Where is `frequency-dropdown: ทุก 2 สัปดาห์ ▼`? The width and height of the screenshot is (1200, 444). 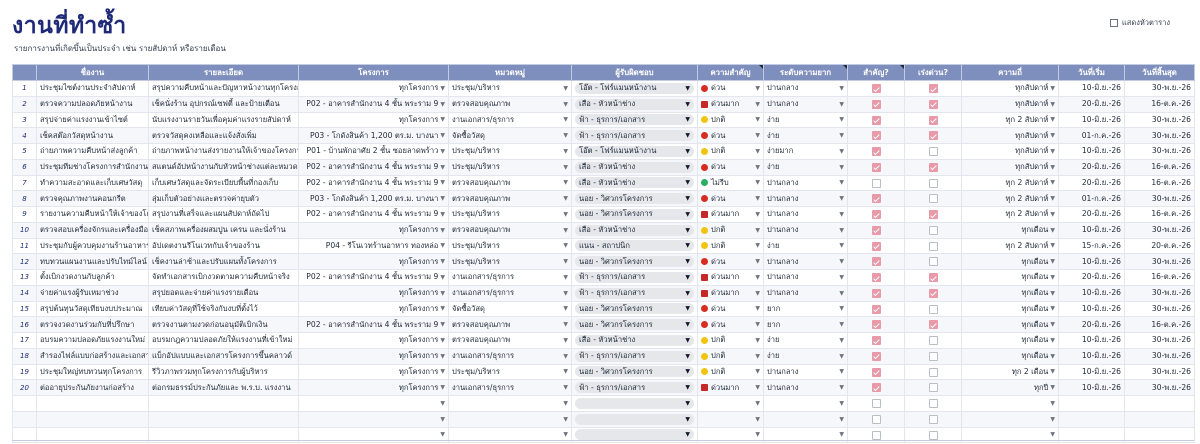 frequency-dropdown: ทุก 2 สัปดาห์ ▼ is located at coordinates (1010, 198).